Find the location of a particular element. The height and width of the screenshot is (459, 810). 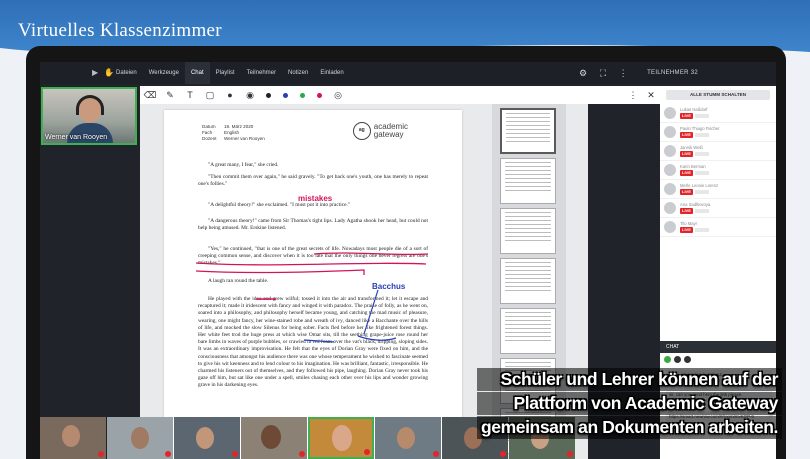

participant-info: Paulo Thiago Fischer LIVE is located at coordinates (700, 132).